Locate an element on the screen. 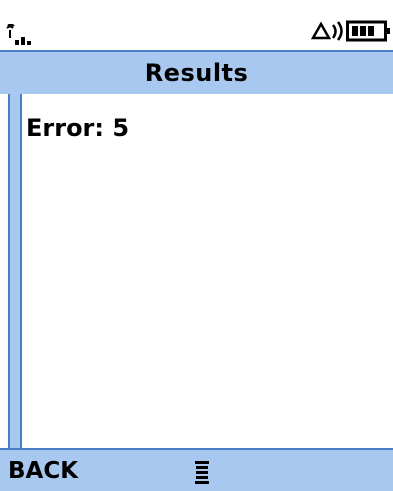 This screenshot has width=393, height=491. back-softkey: BACK is located at coordinates (43, 471).